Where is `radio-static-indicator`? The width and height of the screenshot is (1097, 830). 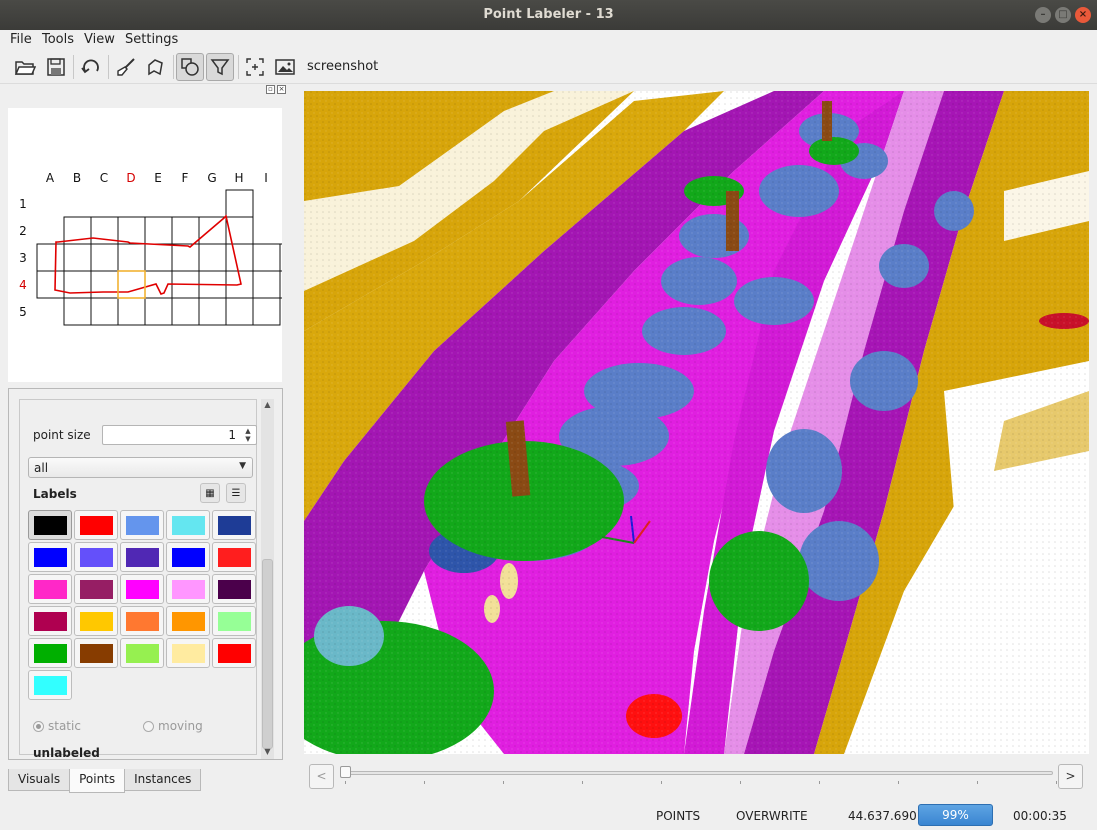
radio-static-indicator is located at coordinates (38, 726).